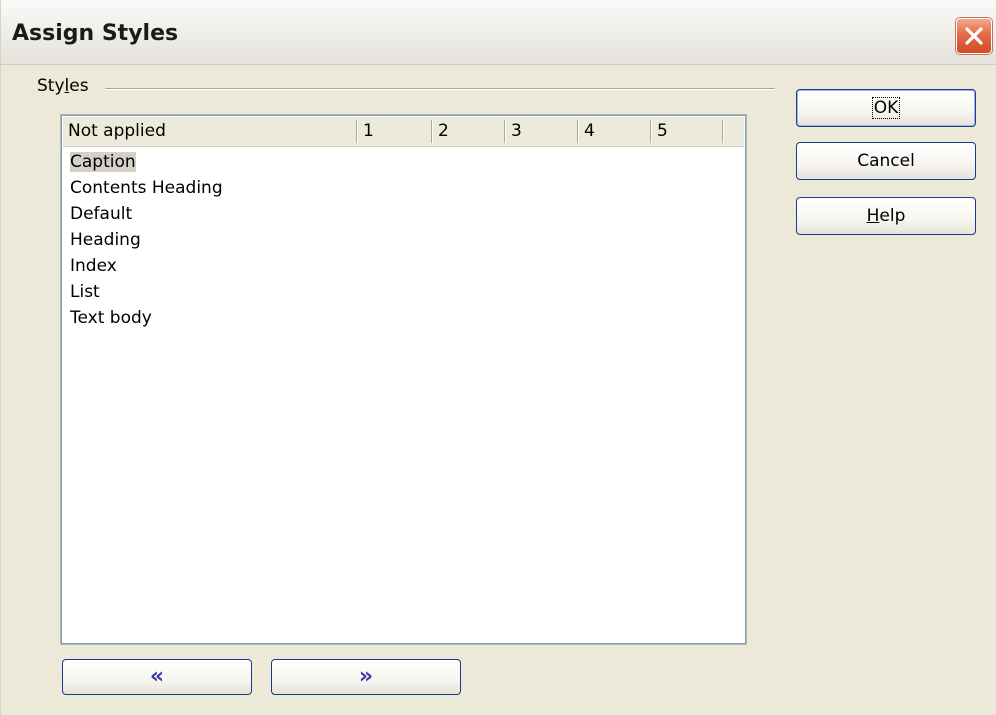 The width and height of the screenshot is (996, 715). What do you see at coordinates (146, 162) in the screenshot?
I see `list-item-caption: Caption` at bounding box center [146, 162].